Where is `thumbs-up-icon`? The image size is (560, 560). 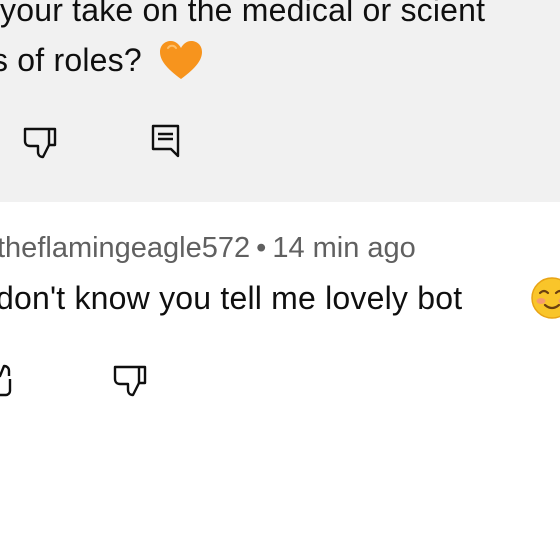
thumbs-up-icon is located at coordinates (7, 381).